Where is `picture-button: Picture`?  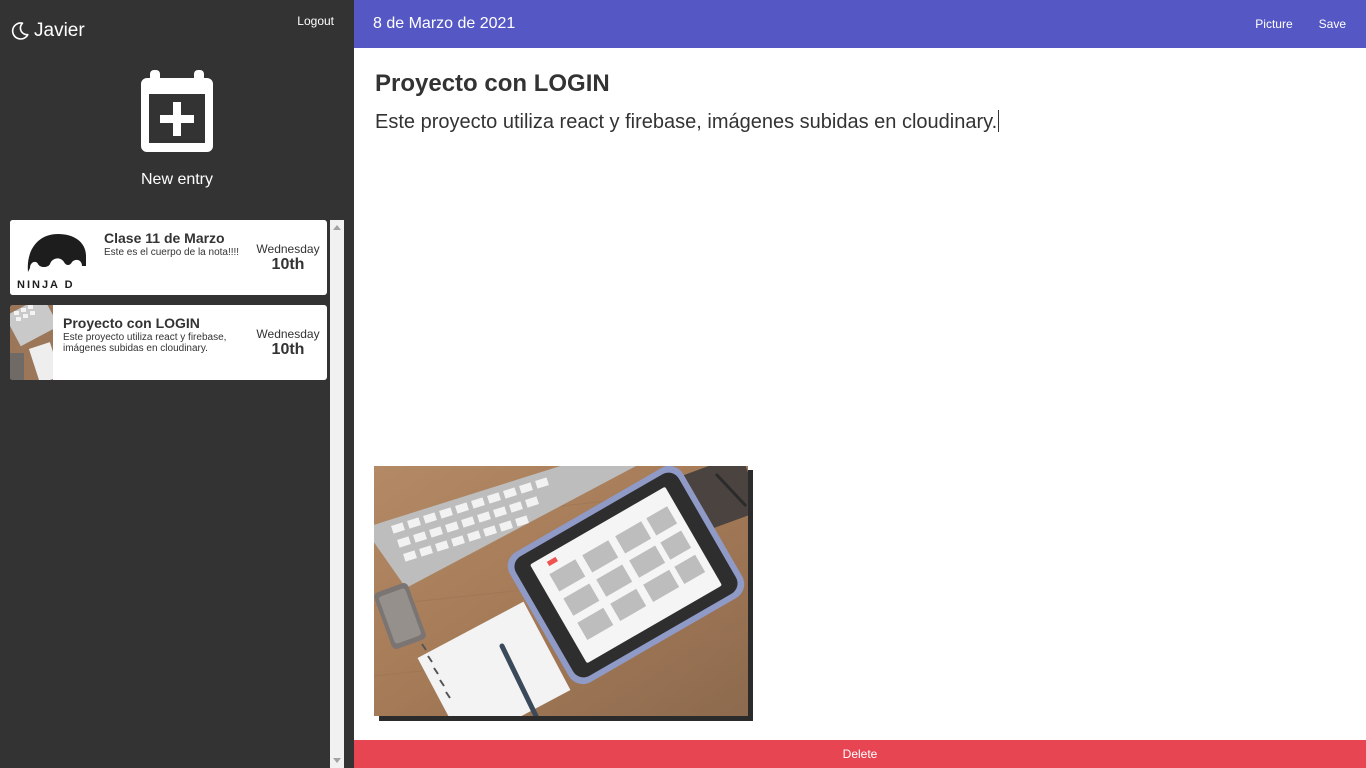 picture-button: Picture is located at coordinates (1273, 24).